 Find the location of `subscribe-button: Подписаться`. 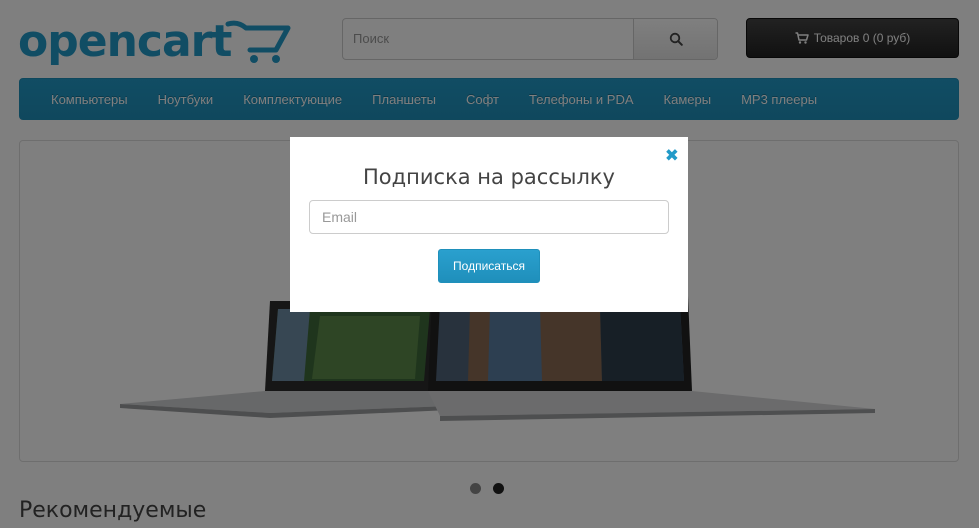

subscribe-button: Подписаться is located at coordinates (489, 266).